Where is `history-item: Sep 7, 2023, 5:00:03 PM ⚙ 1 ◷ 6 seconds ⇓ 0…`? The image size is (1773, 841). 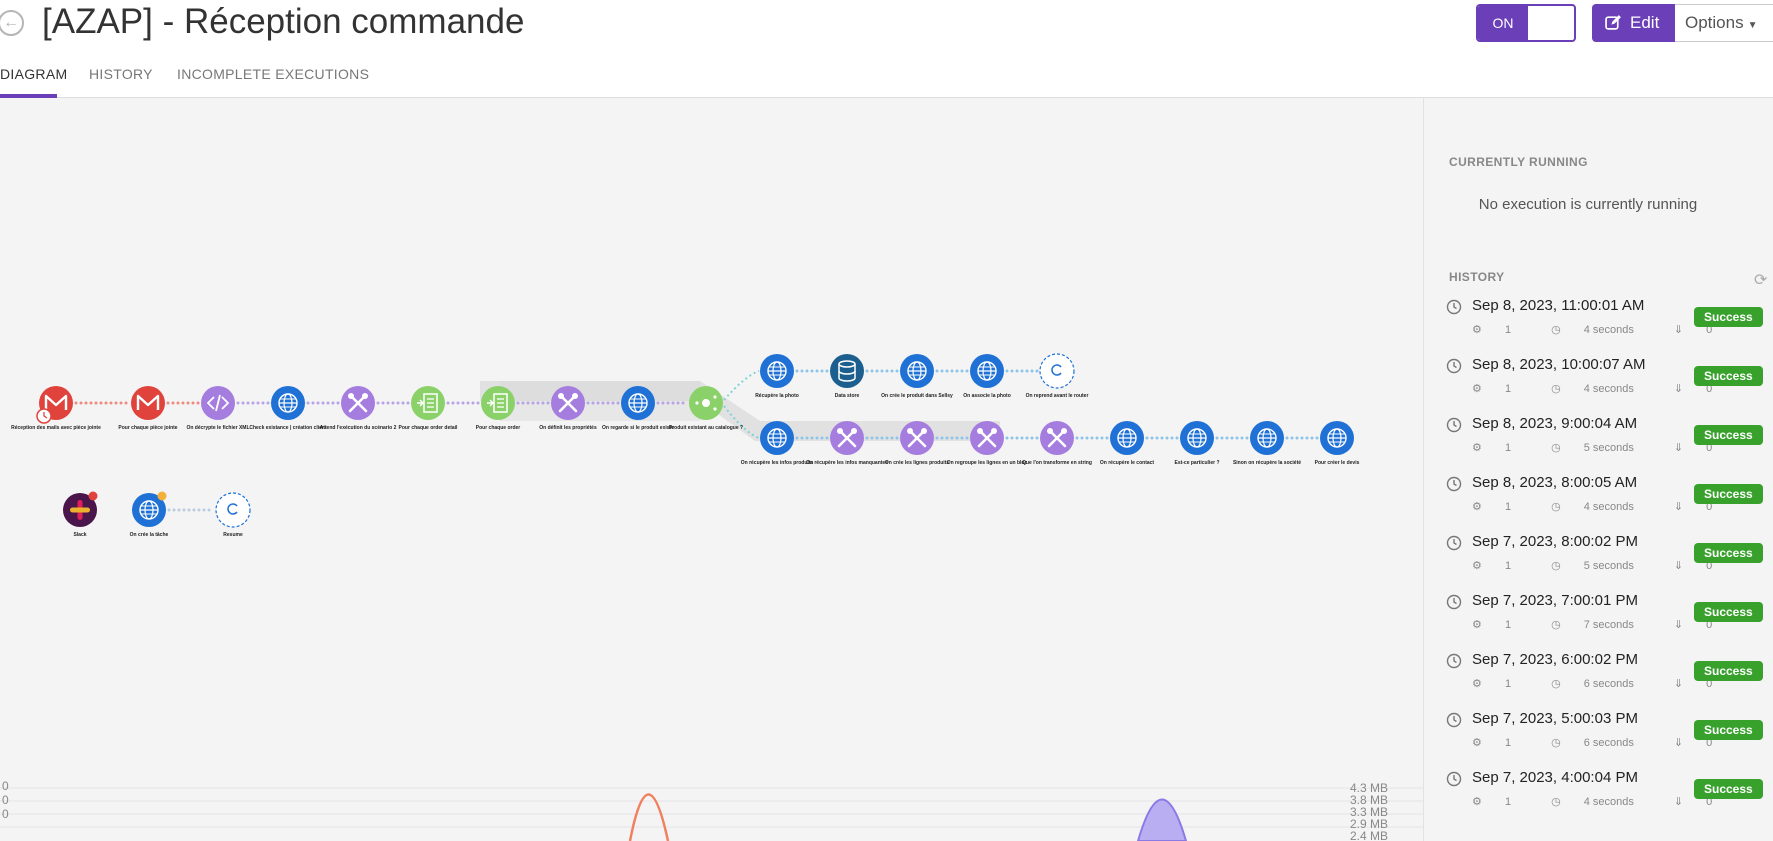 history-item: Sep 7, 2023, 5:00:03 PM ⚙ 1 ◷ 6 seconds ⇓ 0… is located at coordinates (1609, 734).